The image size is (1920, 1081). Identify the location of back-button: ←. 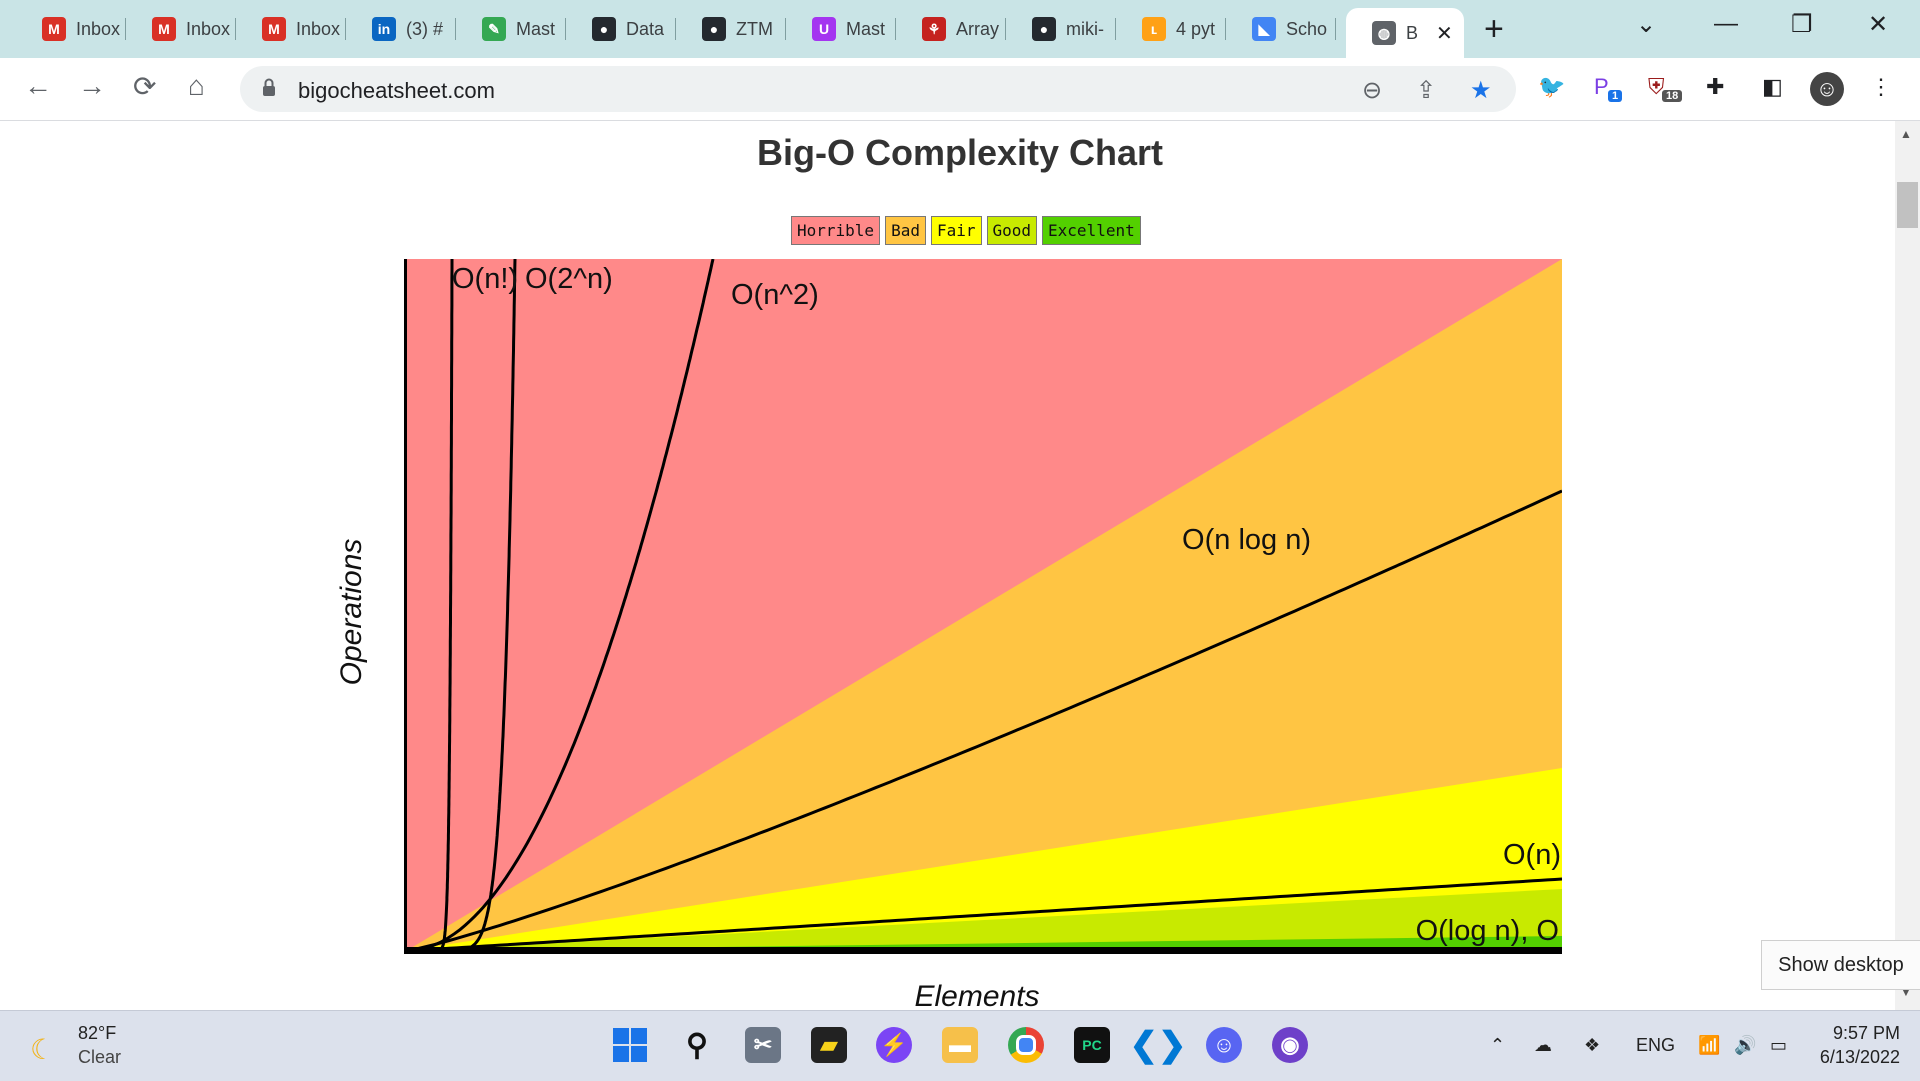
(38, 86).